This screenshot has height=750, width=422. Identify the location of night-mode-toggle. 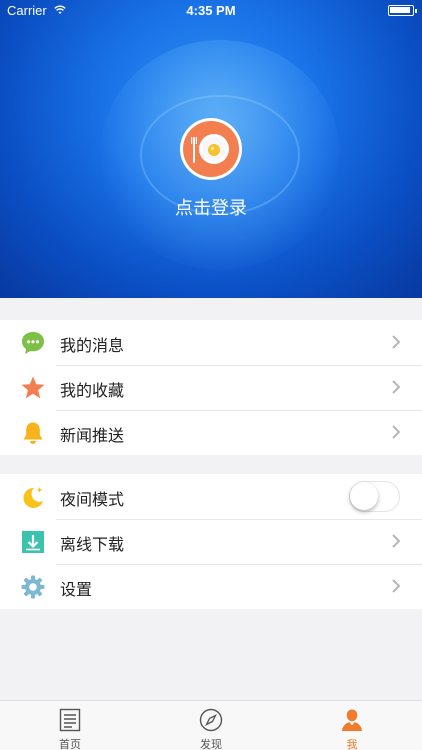
(374, 496).